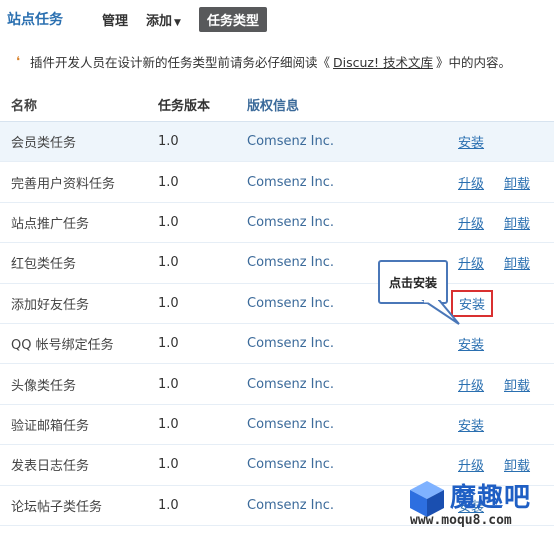 This screenshot has height=533, width=554. Describe the element at coordinates (24, 106) in the screenshot. I see `col-name: 名称` at that location.